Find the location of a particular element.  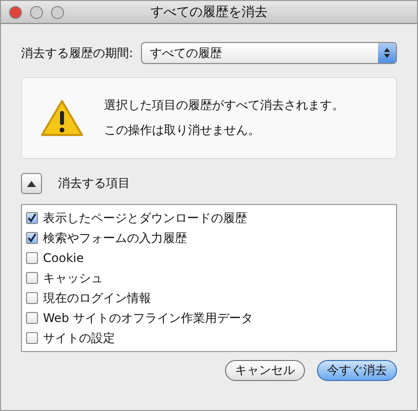

period-label: 消去する履歴の期間: is located at coordinates (77, 53).